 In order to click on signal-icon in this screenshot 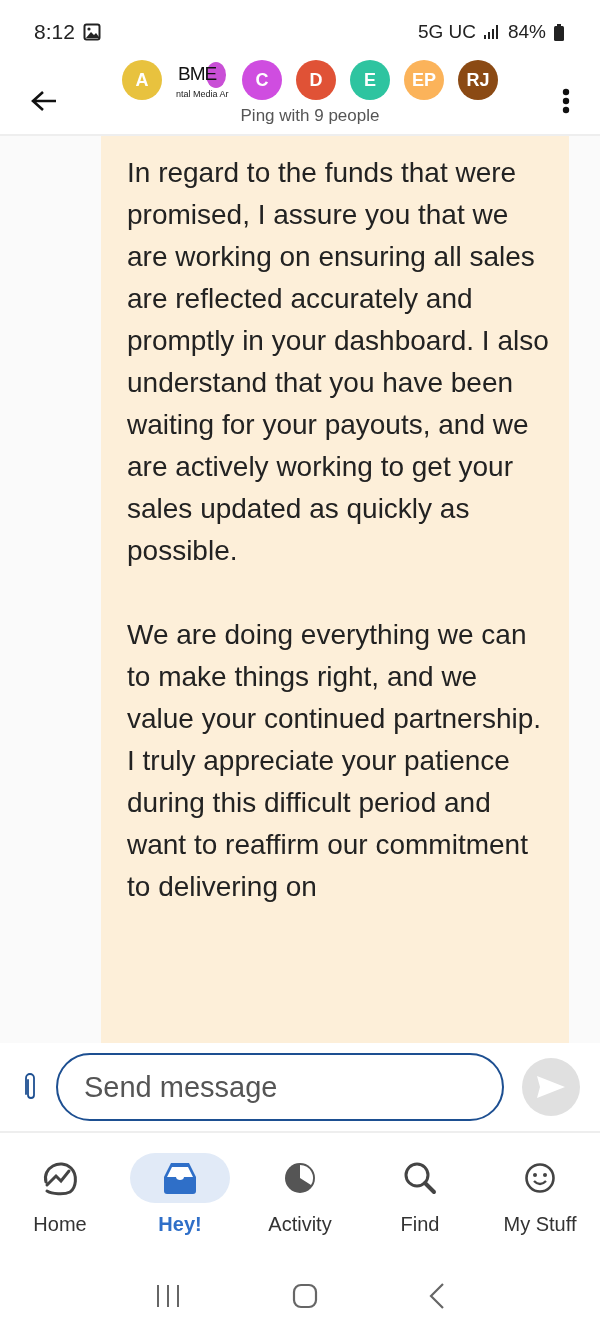, I will do `click(491, 32)`.